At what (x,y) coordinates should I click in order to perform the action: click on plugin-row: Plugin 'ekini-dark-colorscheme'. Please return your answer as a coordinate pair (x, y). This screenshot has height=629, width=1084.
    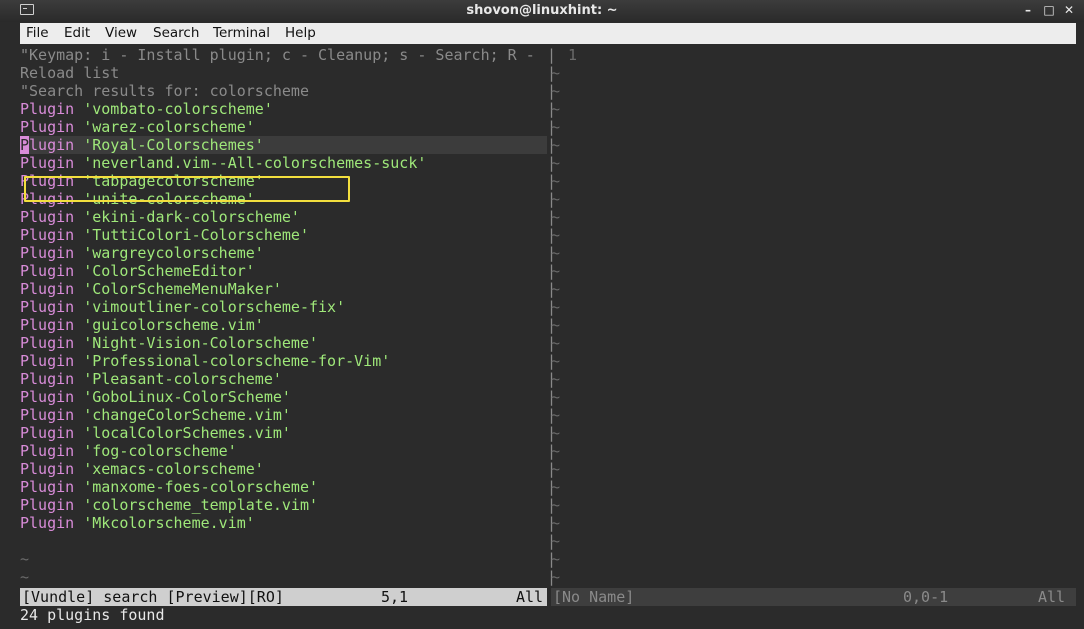
    Looking at the image, I should click on (283, 217).